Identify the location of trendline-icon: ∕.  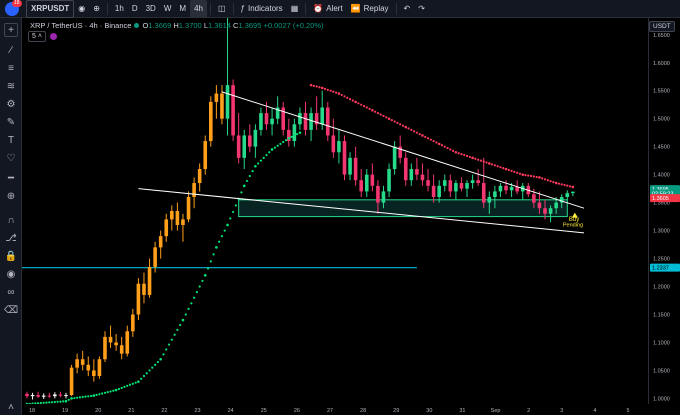
(11, 50).